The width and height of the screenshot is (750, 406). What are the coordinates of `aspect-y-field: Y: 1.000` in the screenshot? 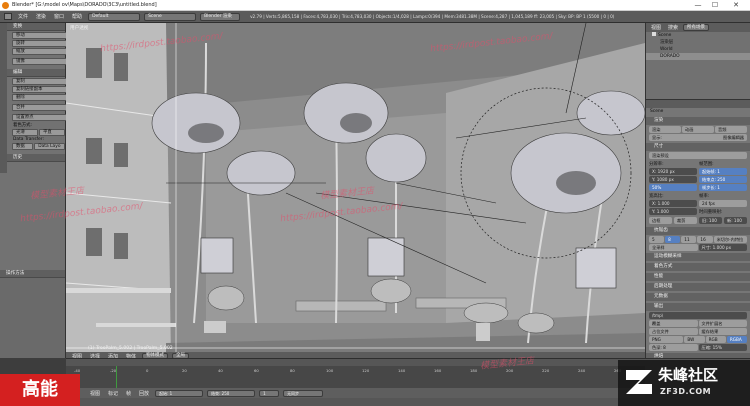 It's located at (673, 211).